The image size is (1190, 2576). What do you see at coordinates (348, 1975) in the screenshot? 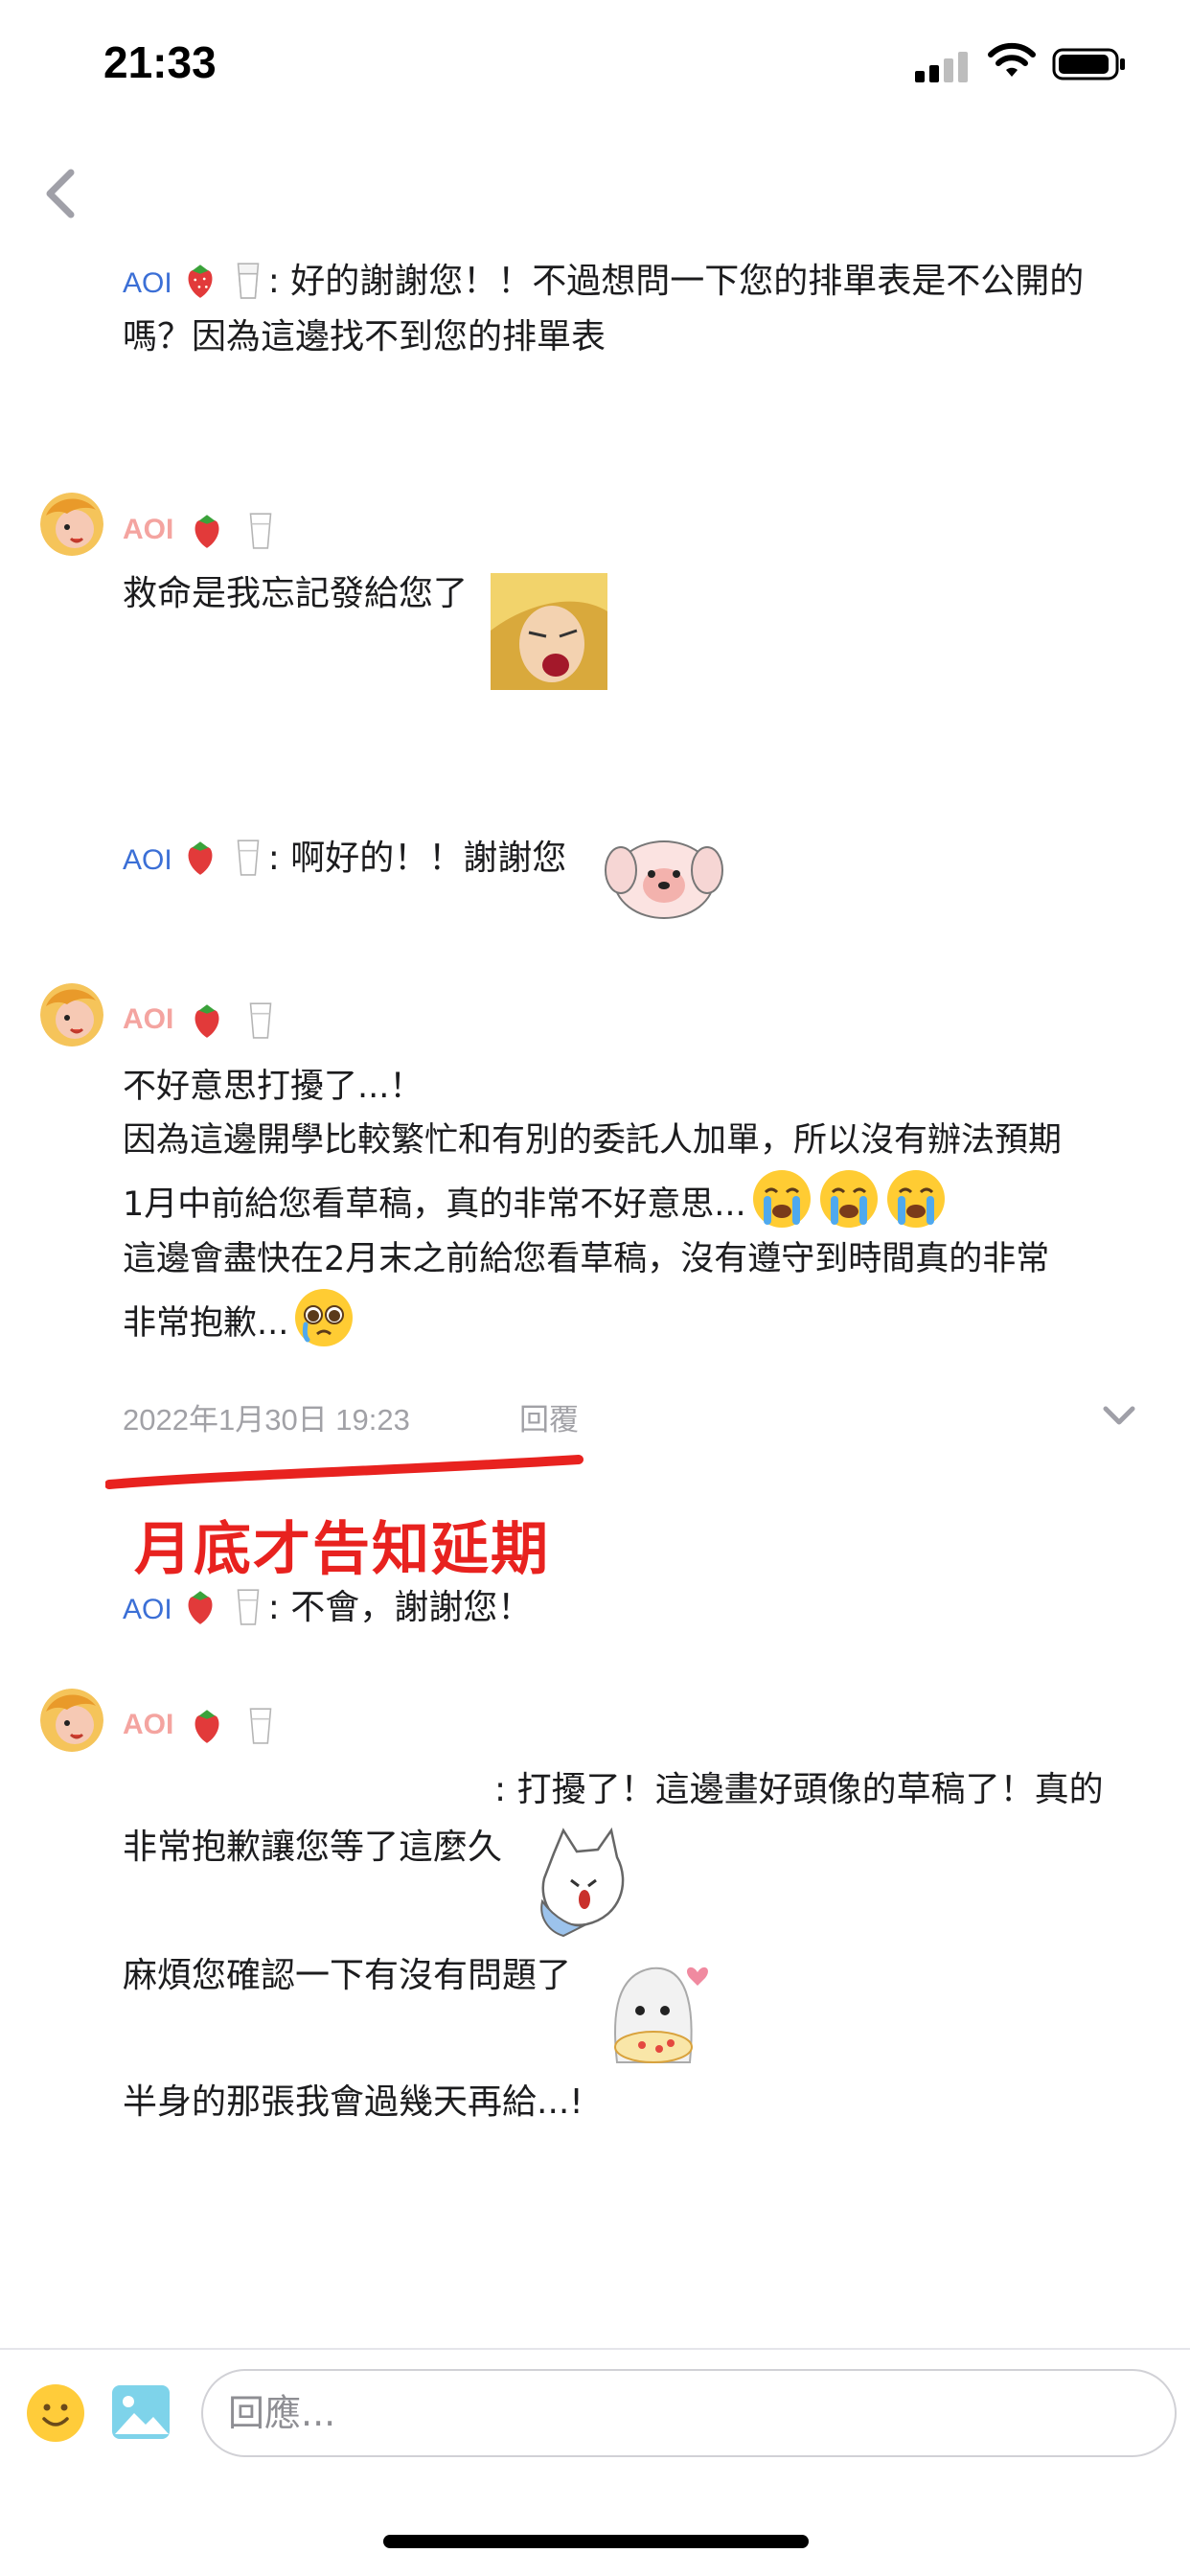
I see `message-text: 麻煩您確認一下有沒有問題了` at bounding box center [348, 1975].